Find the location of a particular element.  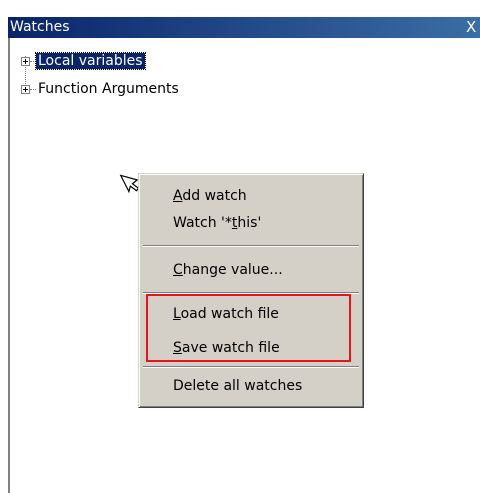

highlight-annotation-box is located at coordinates (248, 328).